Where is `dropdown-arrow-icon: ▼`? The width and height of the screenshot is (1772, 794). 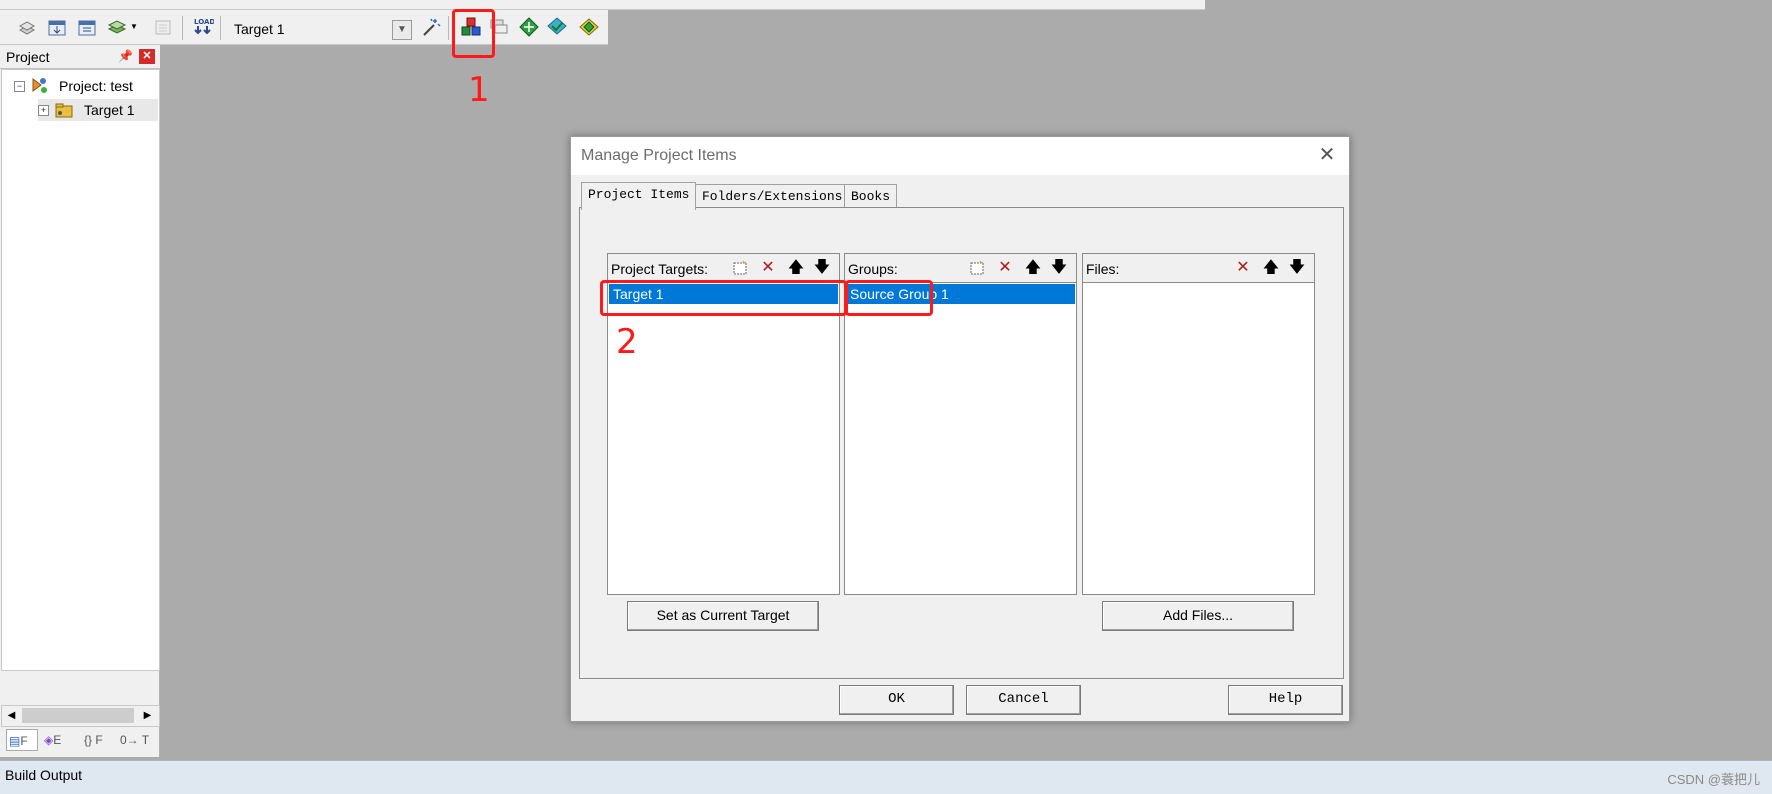 dropdown-arrow-icon: ▼ is located at coordinates (135, 27).